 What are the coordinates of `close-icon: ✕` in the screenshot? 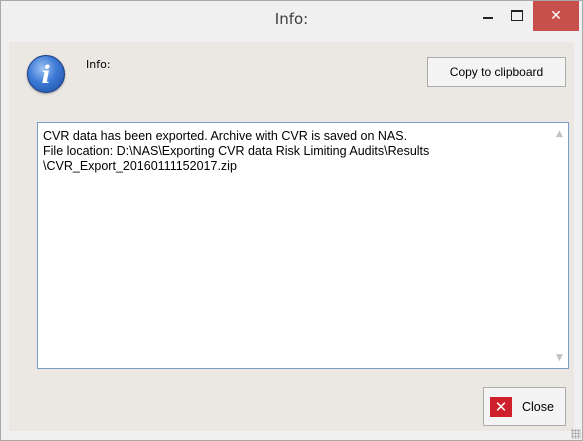 It's located at (556, 16).